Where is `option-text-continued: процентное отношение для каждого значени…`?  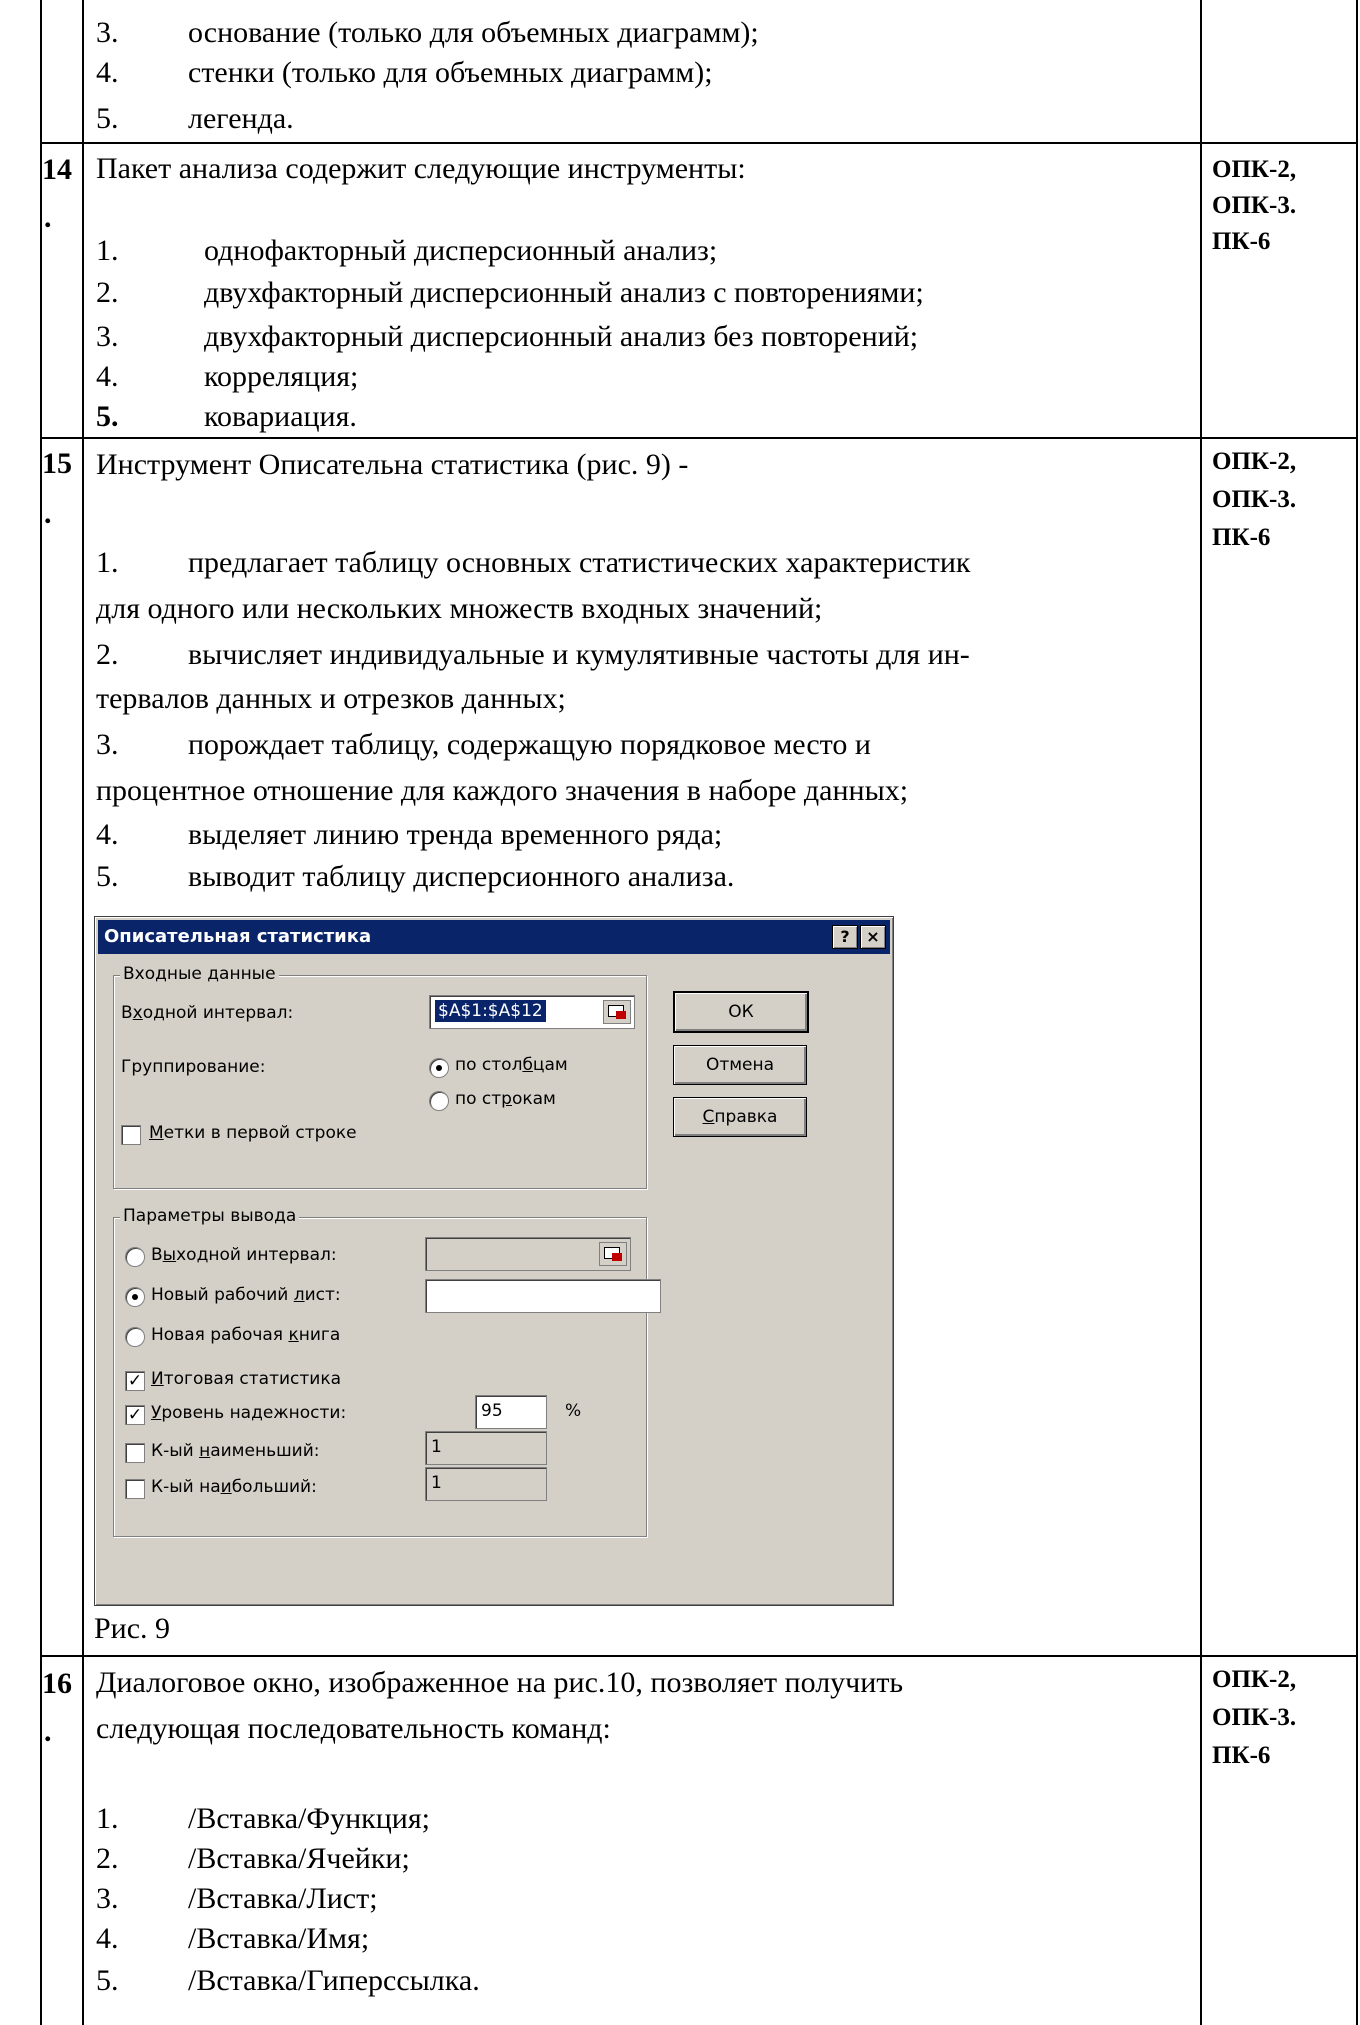
option-text-continued: процентное отношение для каждого значени… is located at coordinates (502, 790).